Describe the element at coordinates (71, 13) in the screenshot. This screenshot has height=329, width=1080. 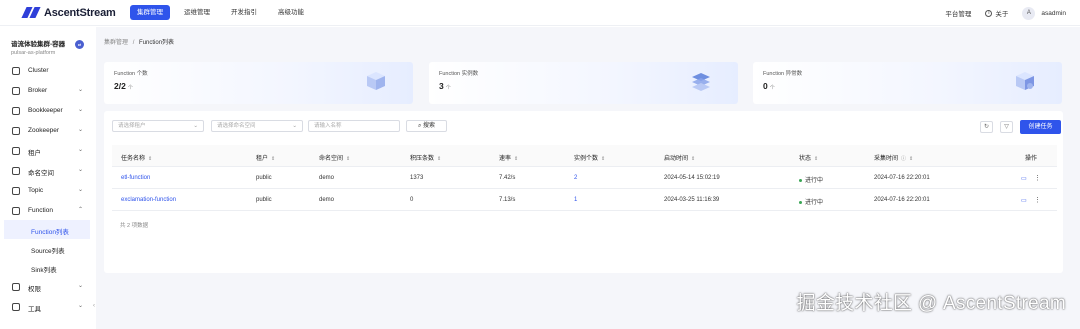
I see `brand-logo: AscentStream` at that location.